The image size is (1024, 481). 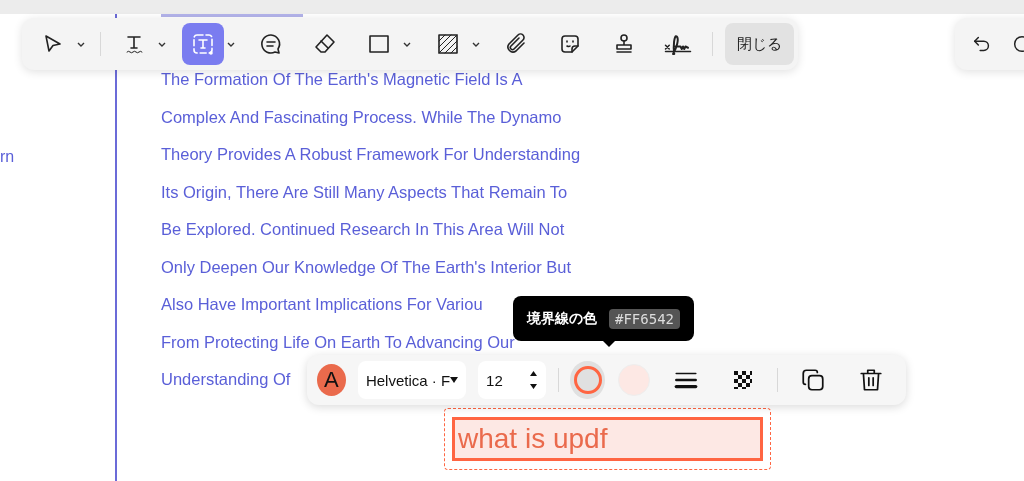 I want to click on eraser-icon, so click(x=325, y=44).